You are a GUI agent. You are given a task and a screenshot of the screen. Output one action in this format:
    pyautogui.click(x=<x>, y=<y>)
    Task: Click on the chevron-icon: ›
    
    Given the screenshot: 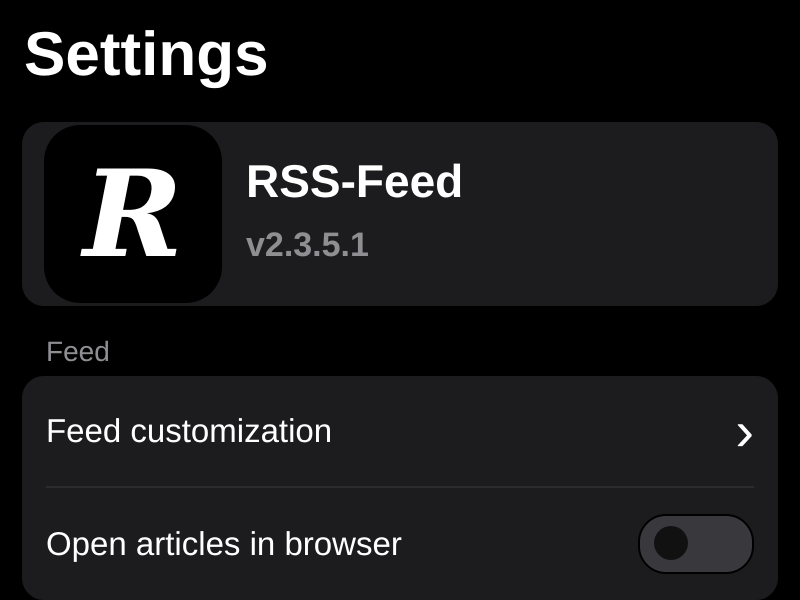 What is the action you would take?
    pyautogui.click(x=744, y=431)
    